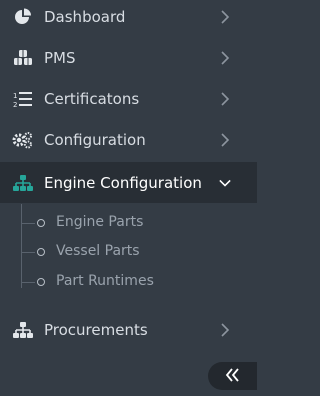 The image size is (320, 396). What do you see at coordinates (60, 57) in the screenshot?
I see `sidebar-item-label: PMS` at bounding box center [60, 57].